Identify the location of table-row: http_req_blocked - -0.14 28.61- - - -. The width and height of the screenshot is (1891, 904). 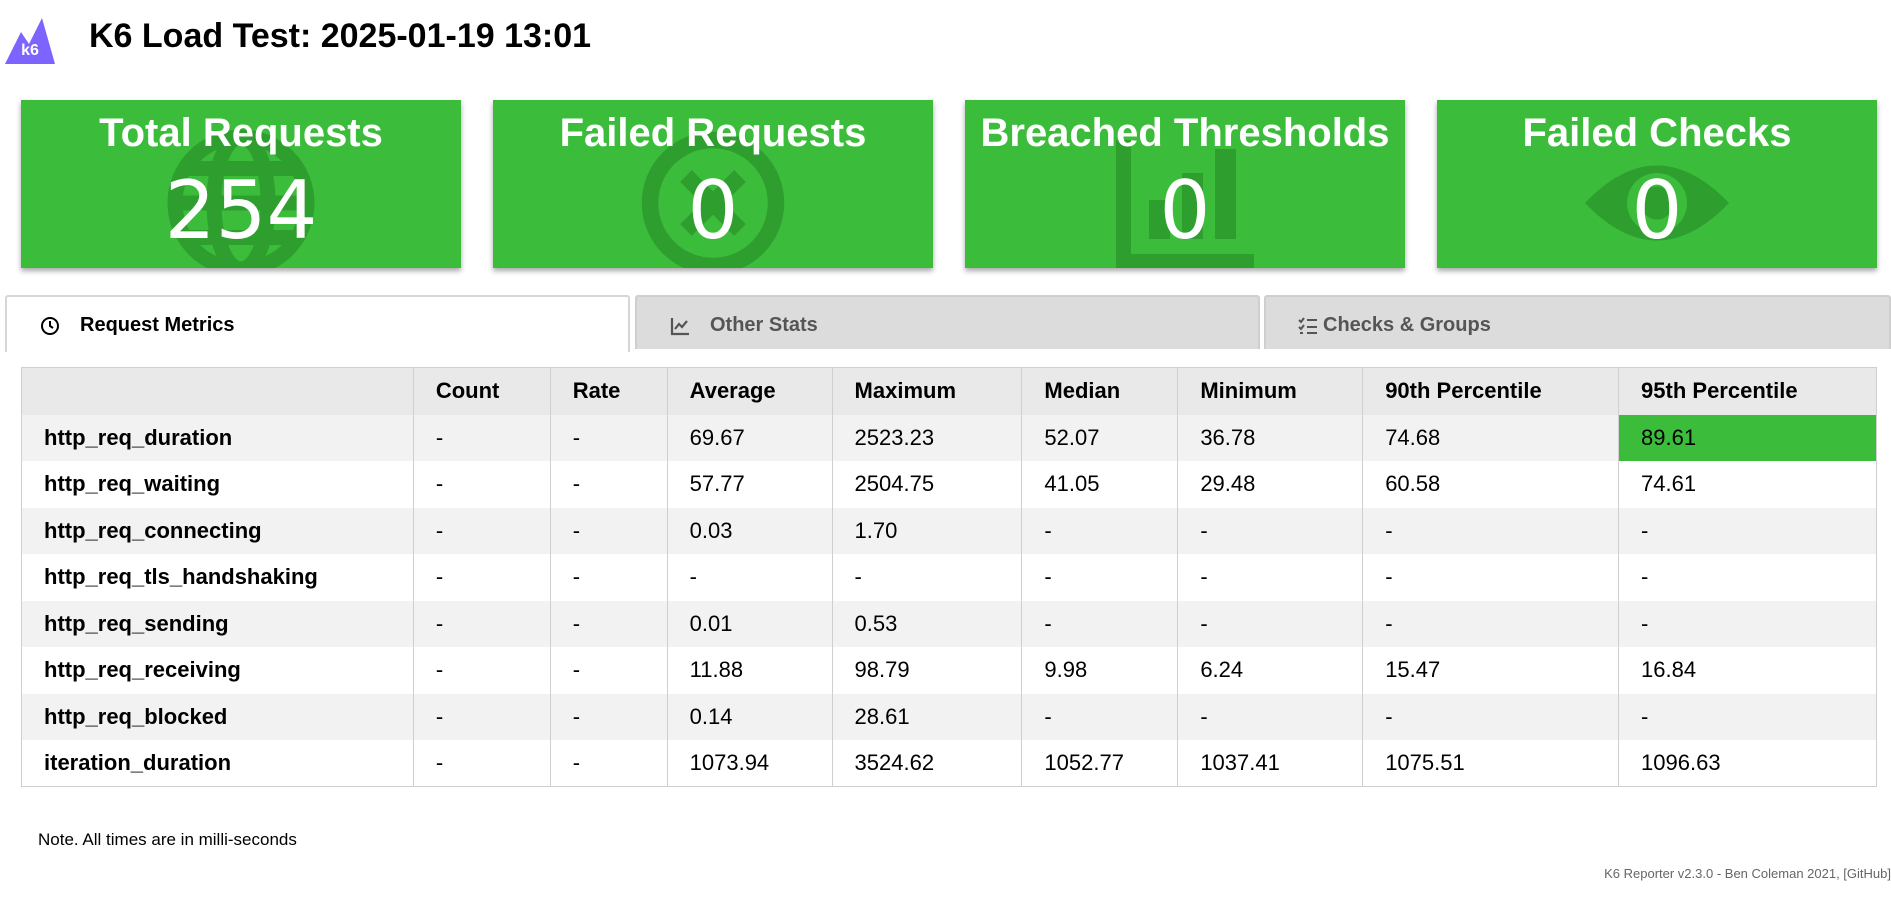
(949, 716).